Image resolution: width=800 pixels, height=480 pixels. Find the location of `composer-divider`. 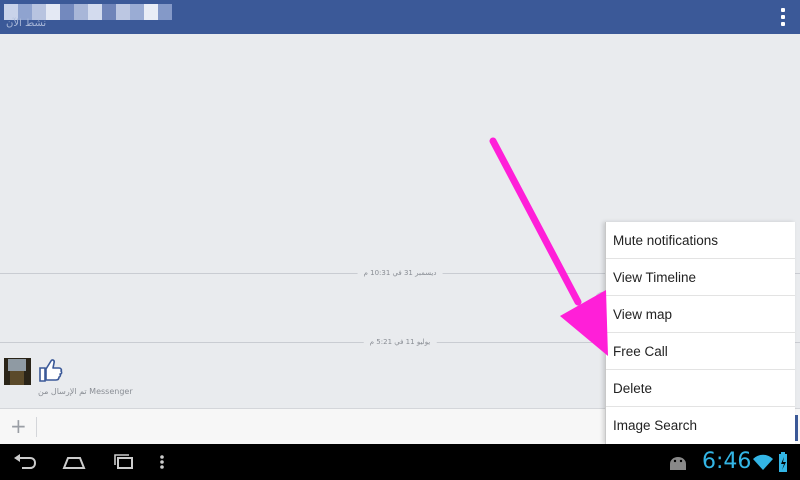

composer-divider is located at coordinates (36, 427).